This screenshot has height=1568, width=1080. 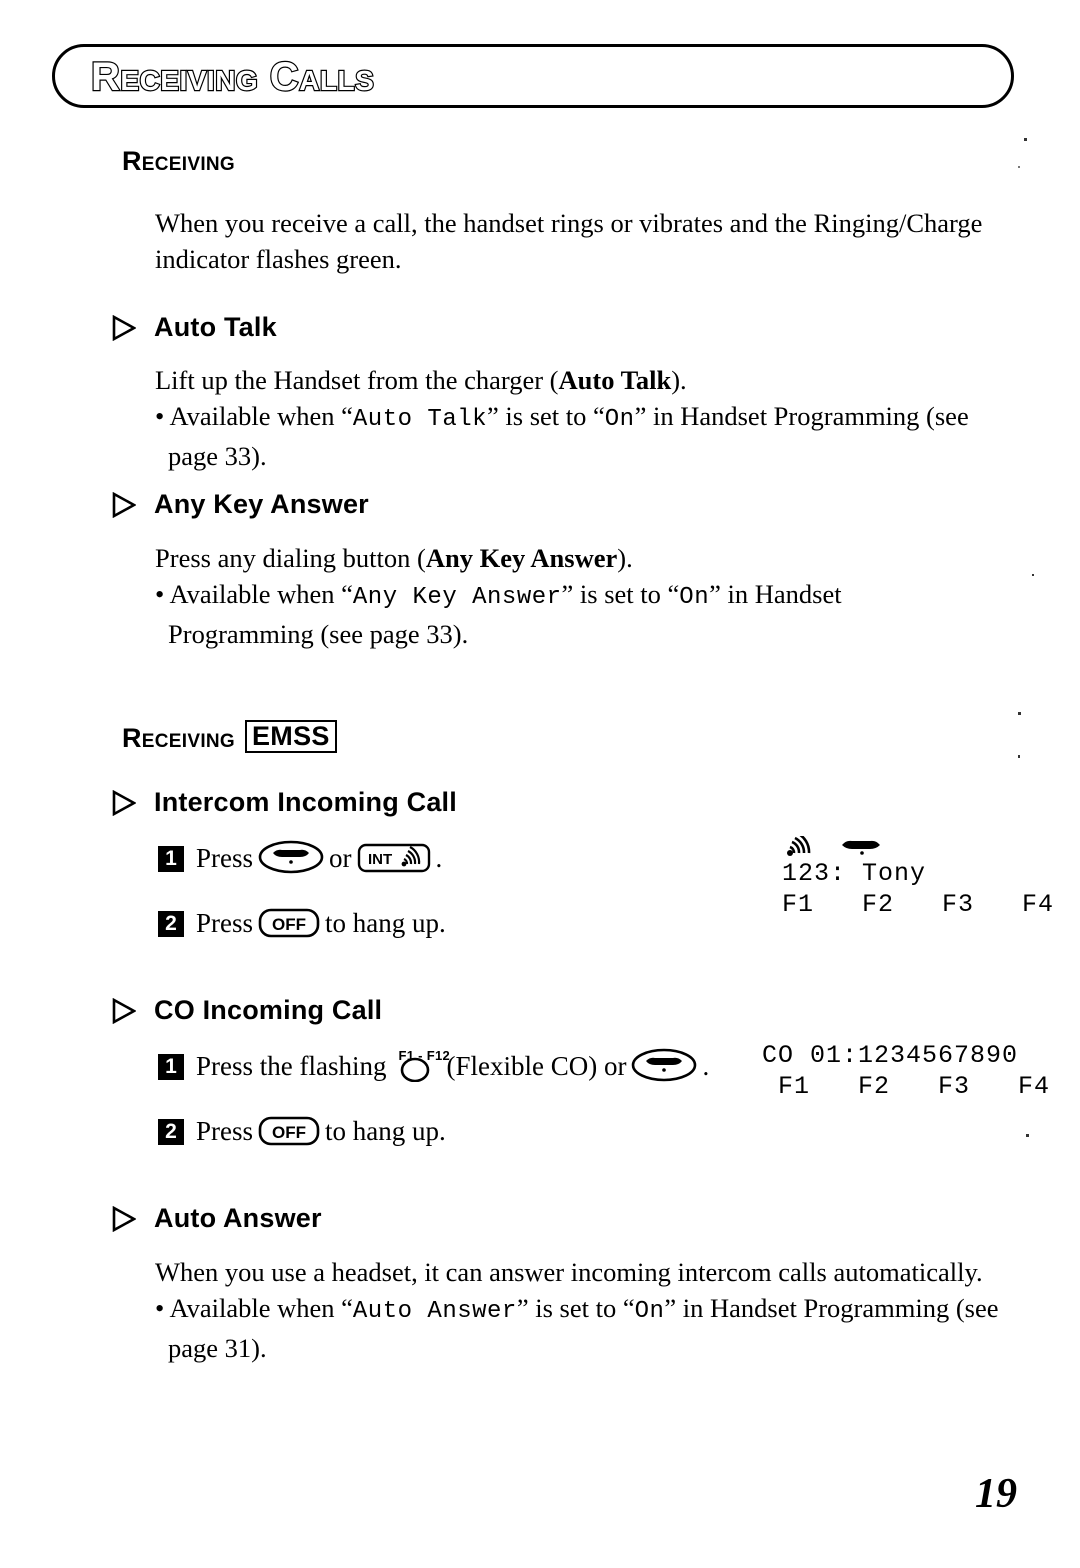 I want to click on co-lcd-line-1: CO 01:1234567890, so click(x=890, y=1055).